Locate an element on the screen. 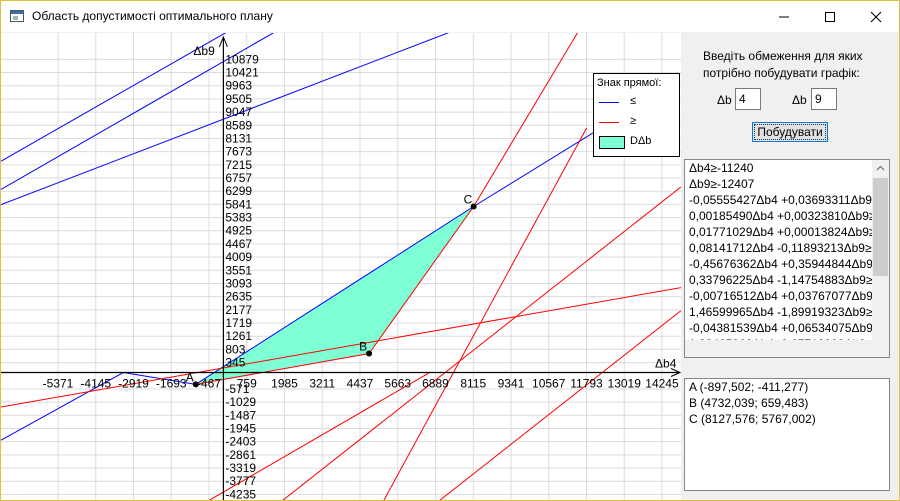  vertex-item: C (8127,576; 5767,002) is located at coordinates (787, 419).